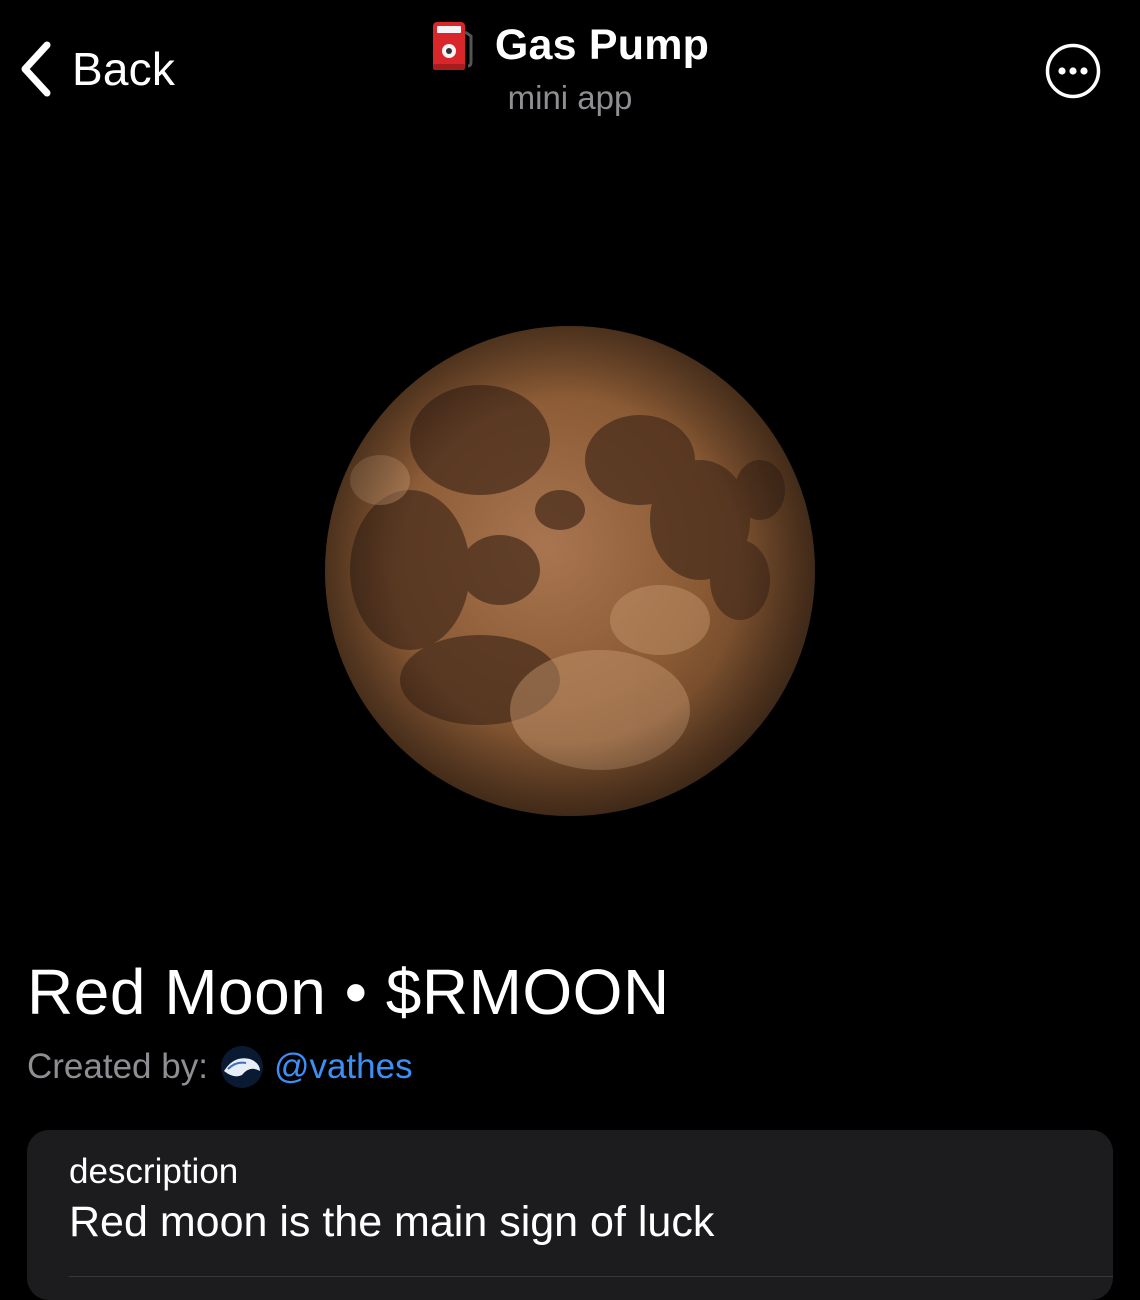 The height and width of the screenshot is (1300, 1140). Describe the element at coordinates (343, 1067) in the screenshot. I see `creator-handle-link: @vathes` at that location.